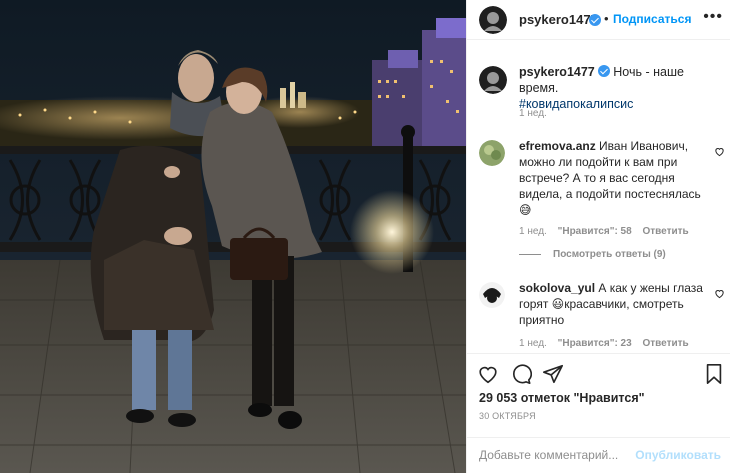 Image resolution: width=730 pixels, height=473 pixels. Describe the element at coordinates (557, 72) in the screenshot. I see `caption-username: psykero1477` at that location.